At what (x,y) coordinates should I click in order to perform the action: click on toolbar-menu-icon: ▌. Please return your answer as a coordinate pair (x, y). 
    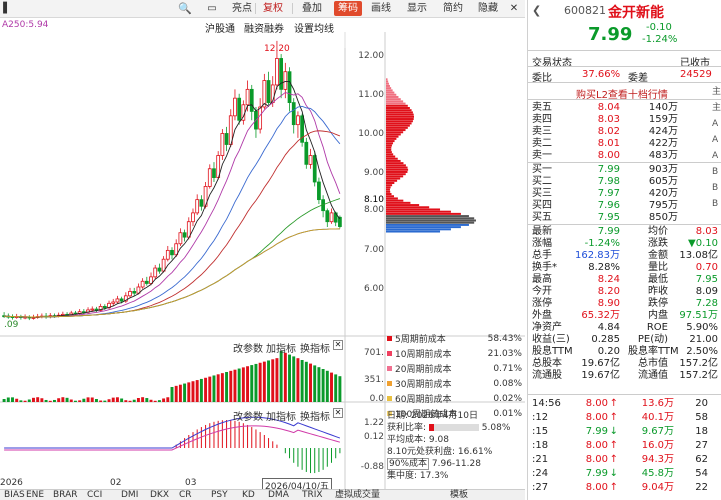
    Looking at the image, I should click on (7, 8).